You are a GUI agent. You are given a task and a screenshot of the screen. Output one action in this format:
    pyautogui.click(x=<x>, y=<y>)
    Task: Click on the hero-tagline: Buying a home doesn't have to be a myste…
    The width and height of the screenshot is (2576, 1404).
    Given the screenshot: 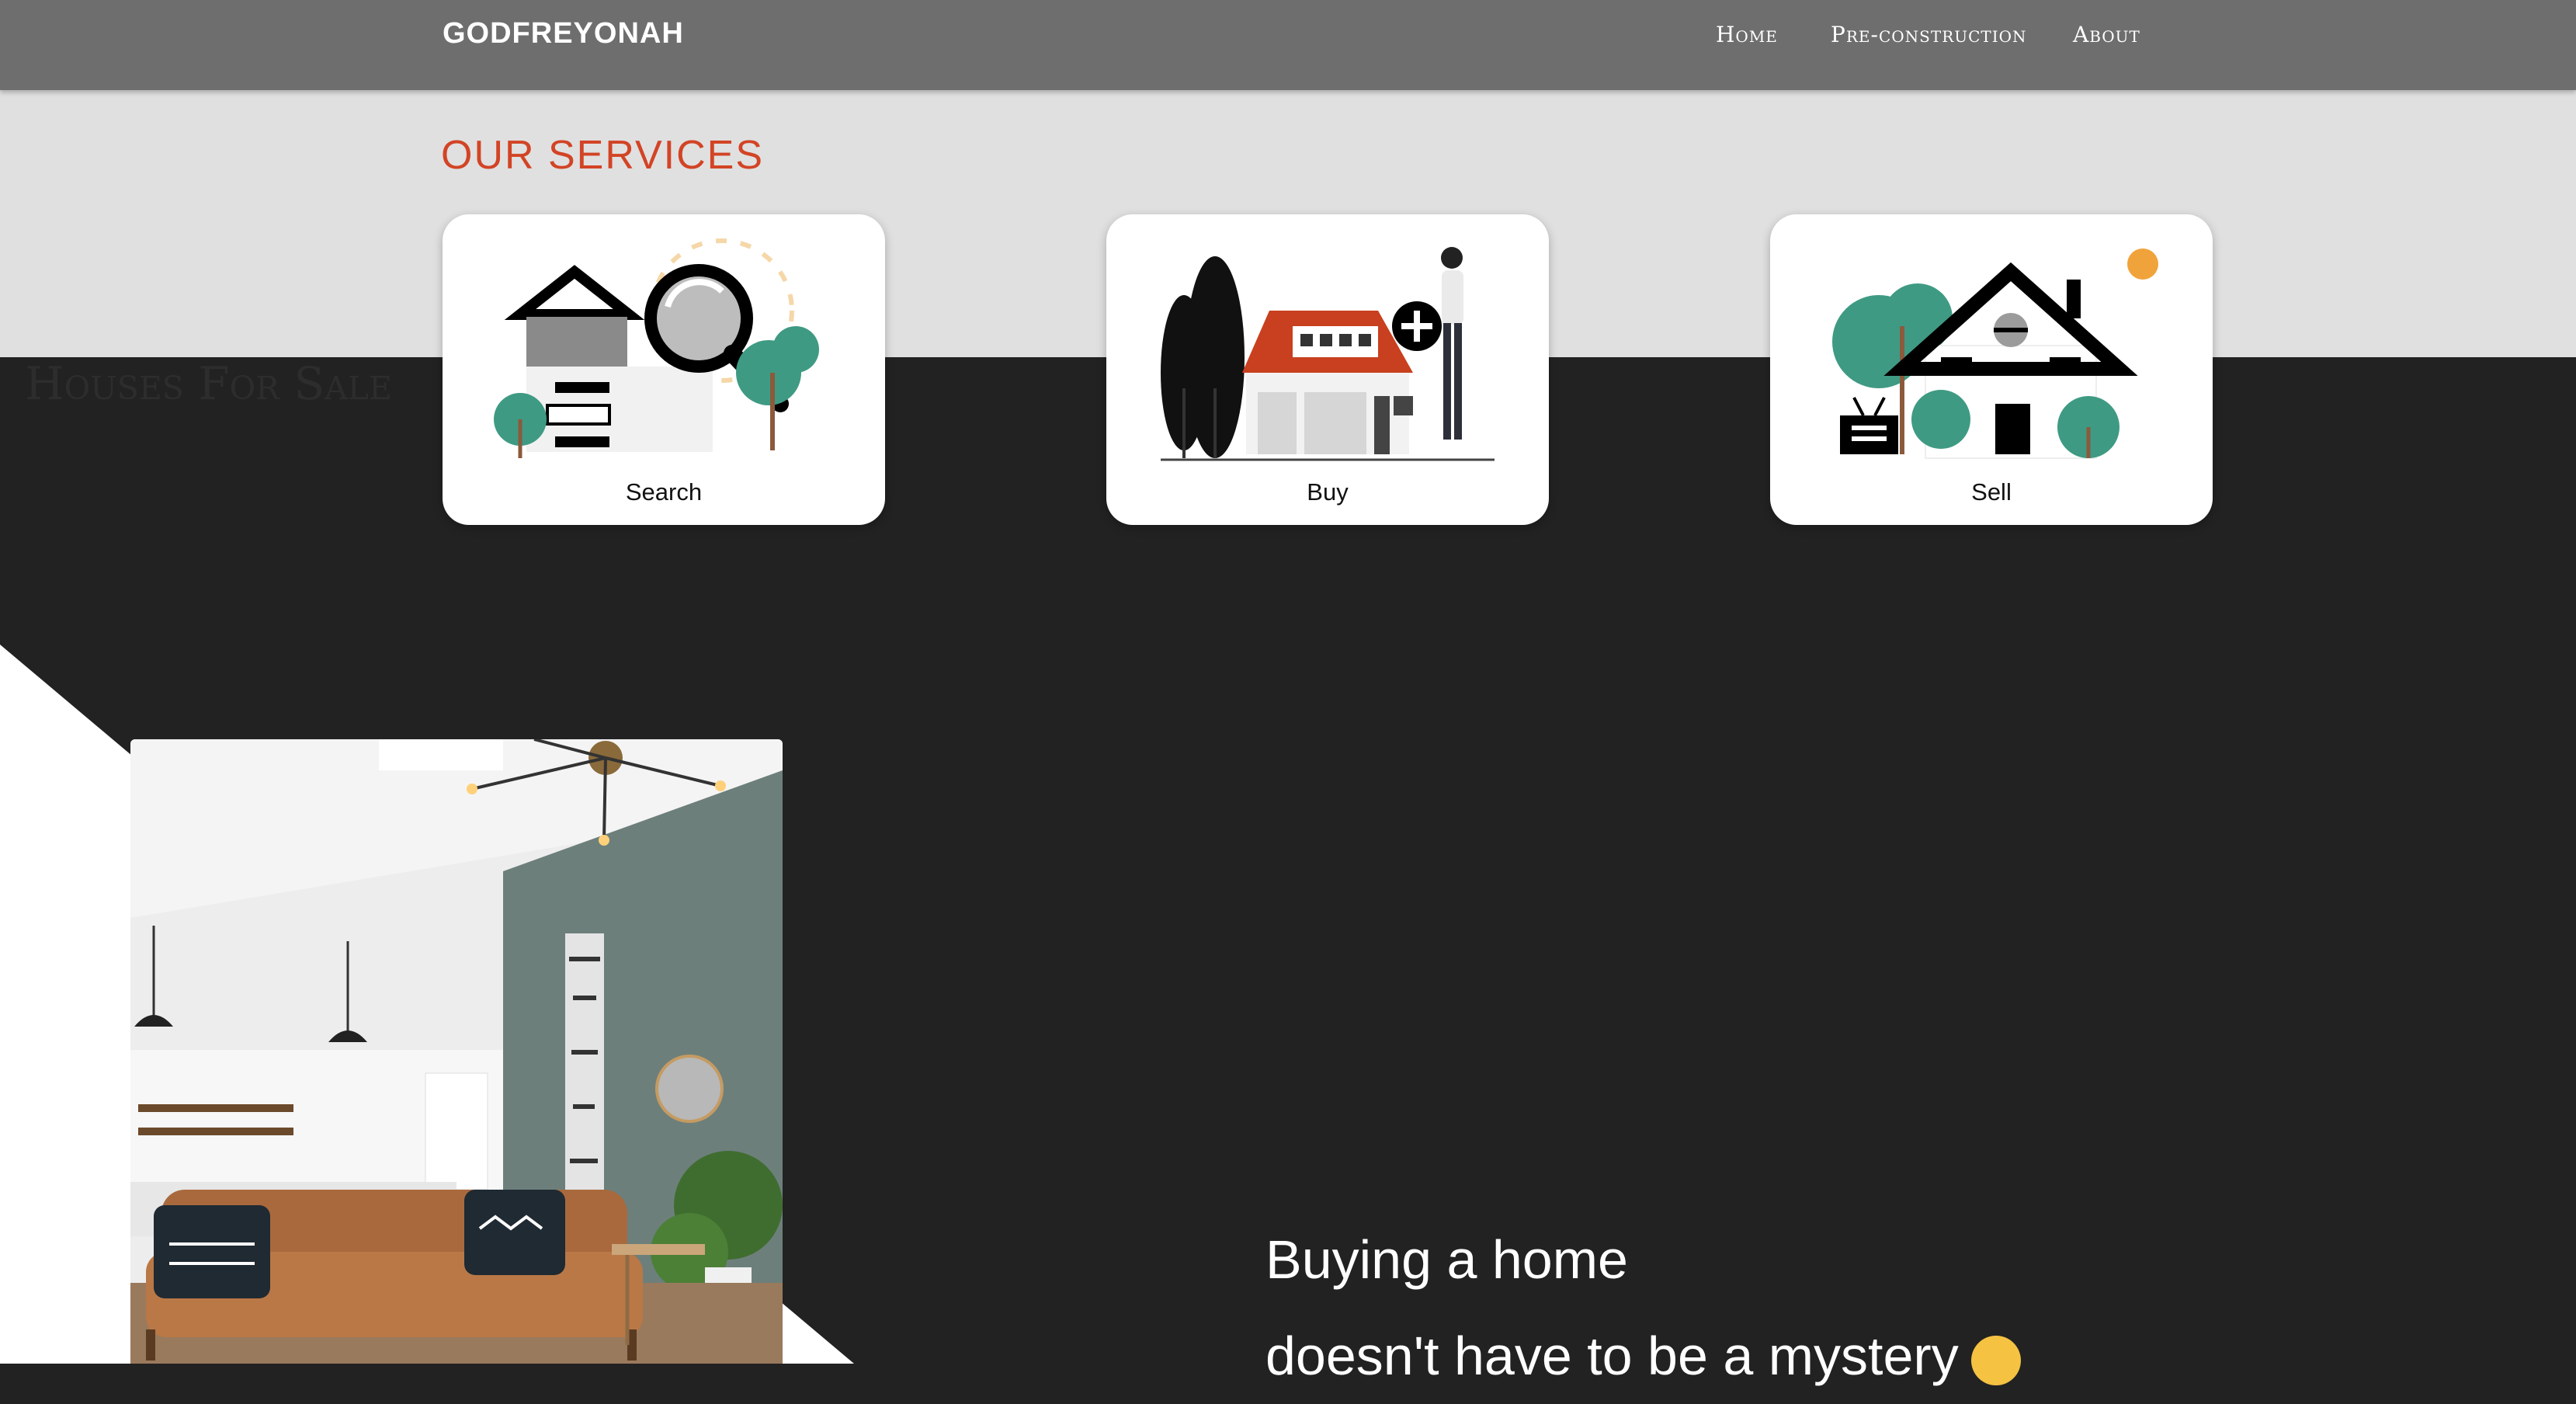 What is the action you would take?
    pyautogui.click(x=1643, y=1307)
    